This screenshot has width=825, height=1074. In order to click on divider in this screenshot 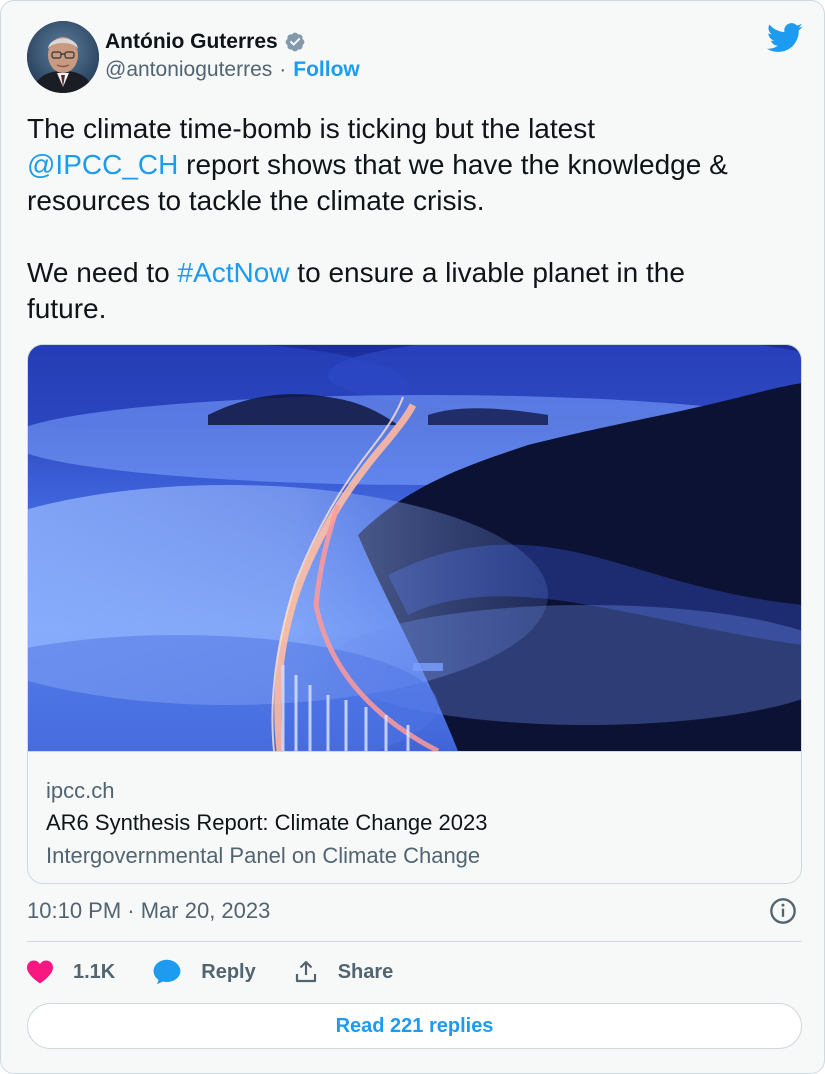, I will do `click(414, 941)`.